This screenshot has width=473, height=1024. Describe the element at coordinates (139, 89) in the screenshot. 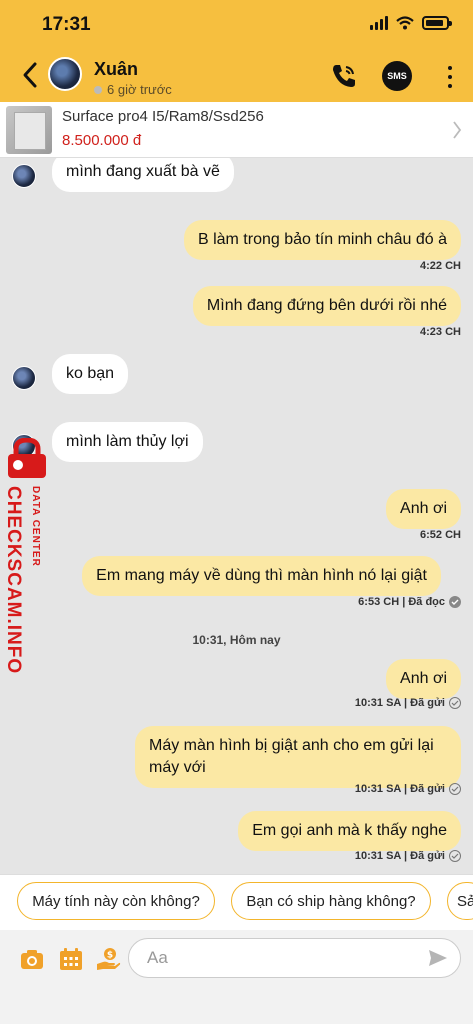

I see `last-seen-text: 6 giờ trước` at that location.